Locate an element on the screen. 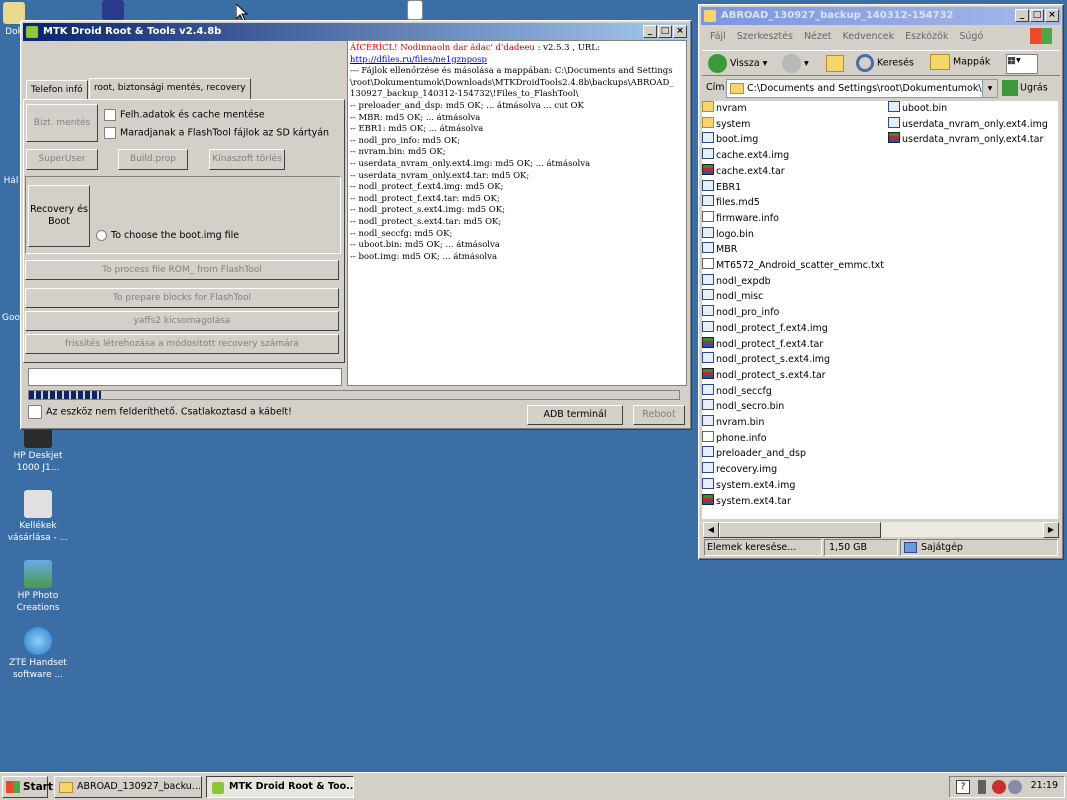 This screenshot has height=800, width=1067. file-item: boot.img is located at coordinates (730, 139).